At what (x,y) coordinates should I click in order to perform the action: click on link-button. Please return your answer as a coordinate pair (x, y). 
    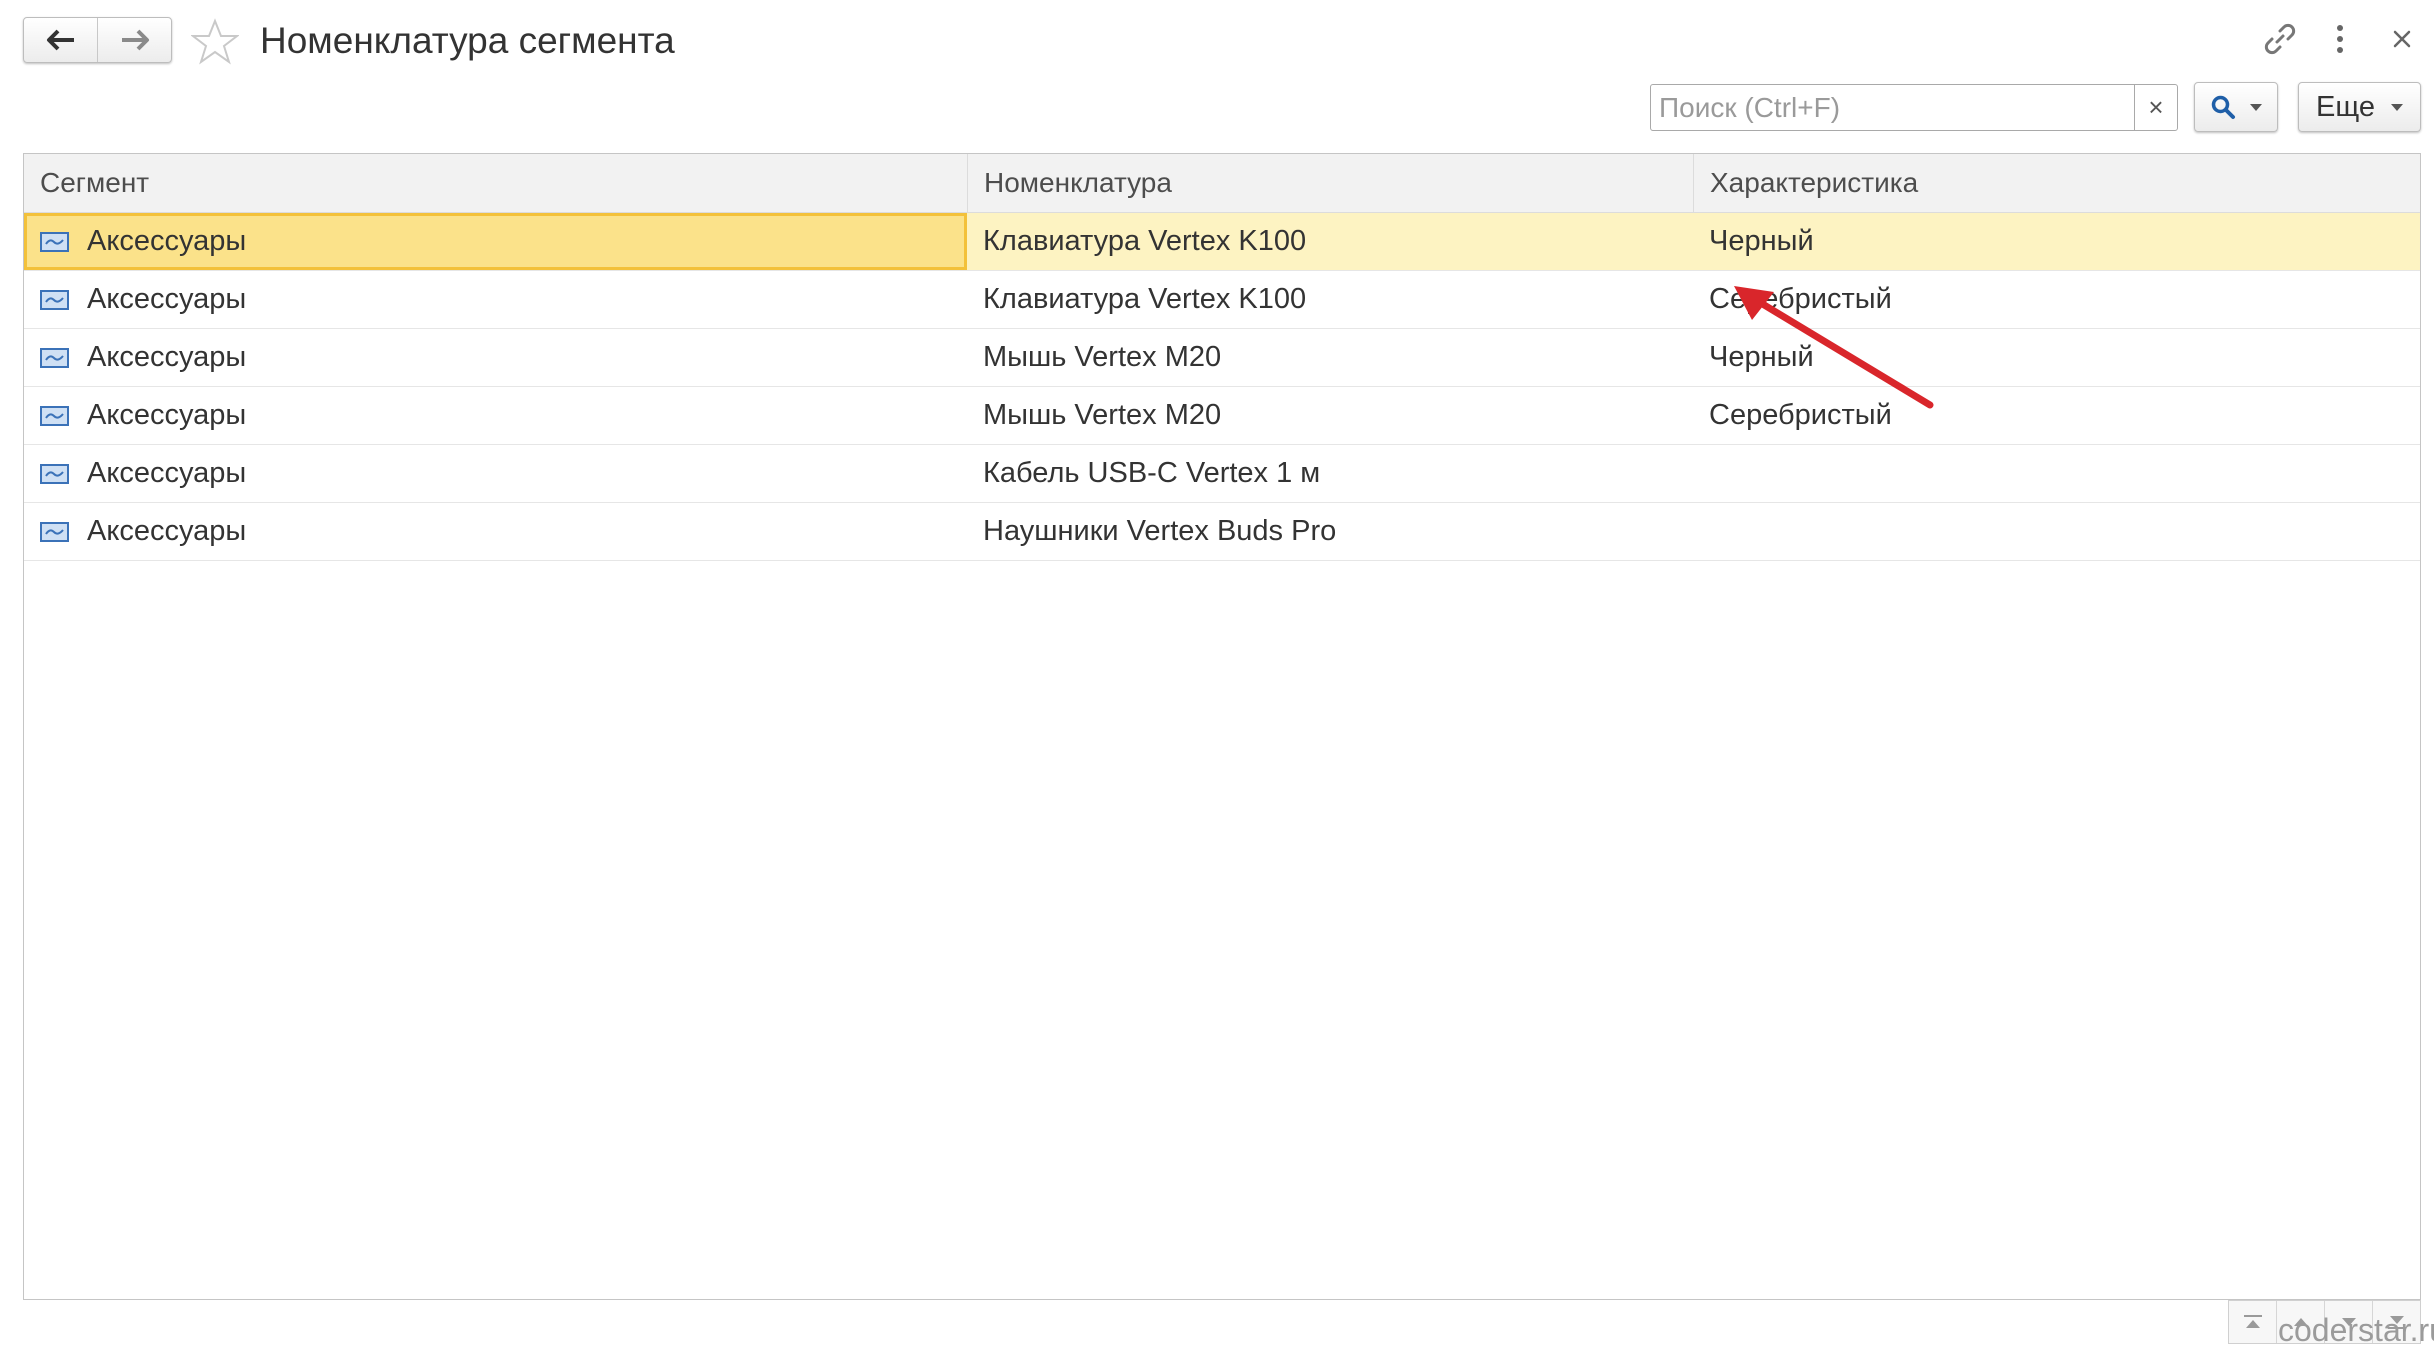
    Looking at the image, I should click on (2280, 39).